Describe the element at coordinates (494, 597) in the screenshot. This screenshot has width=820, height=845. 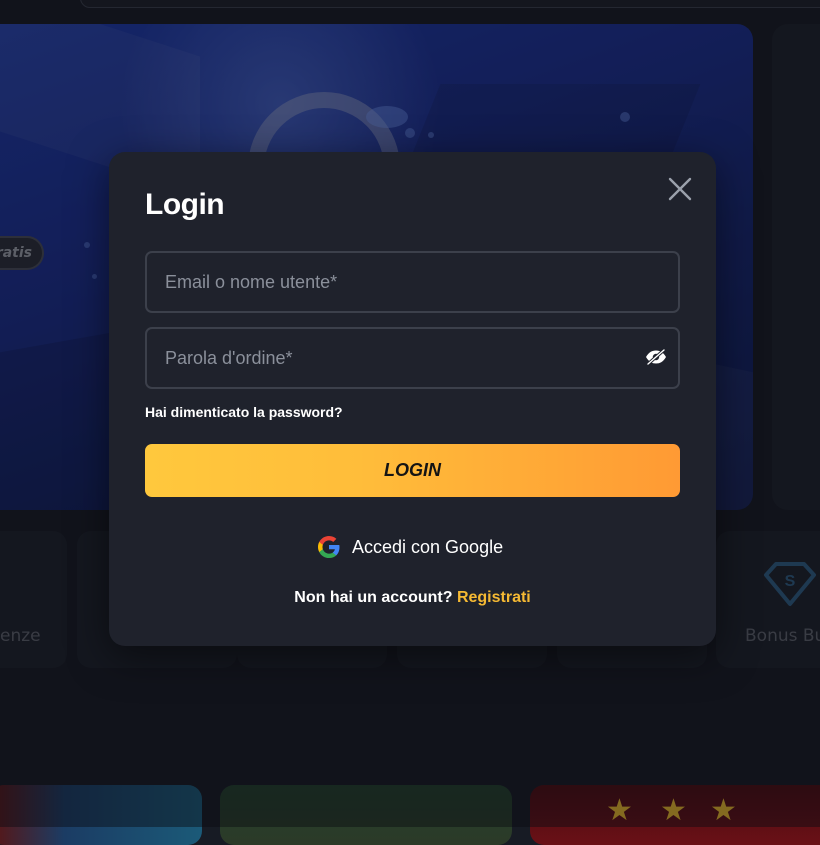
I see `register-link: Registrati` at that location.